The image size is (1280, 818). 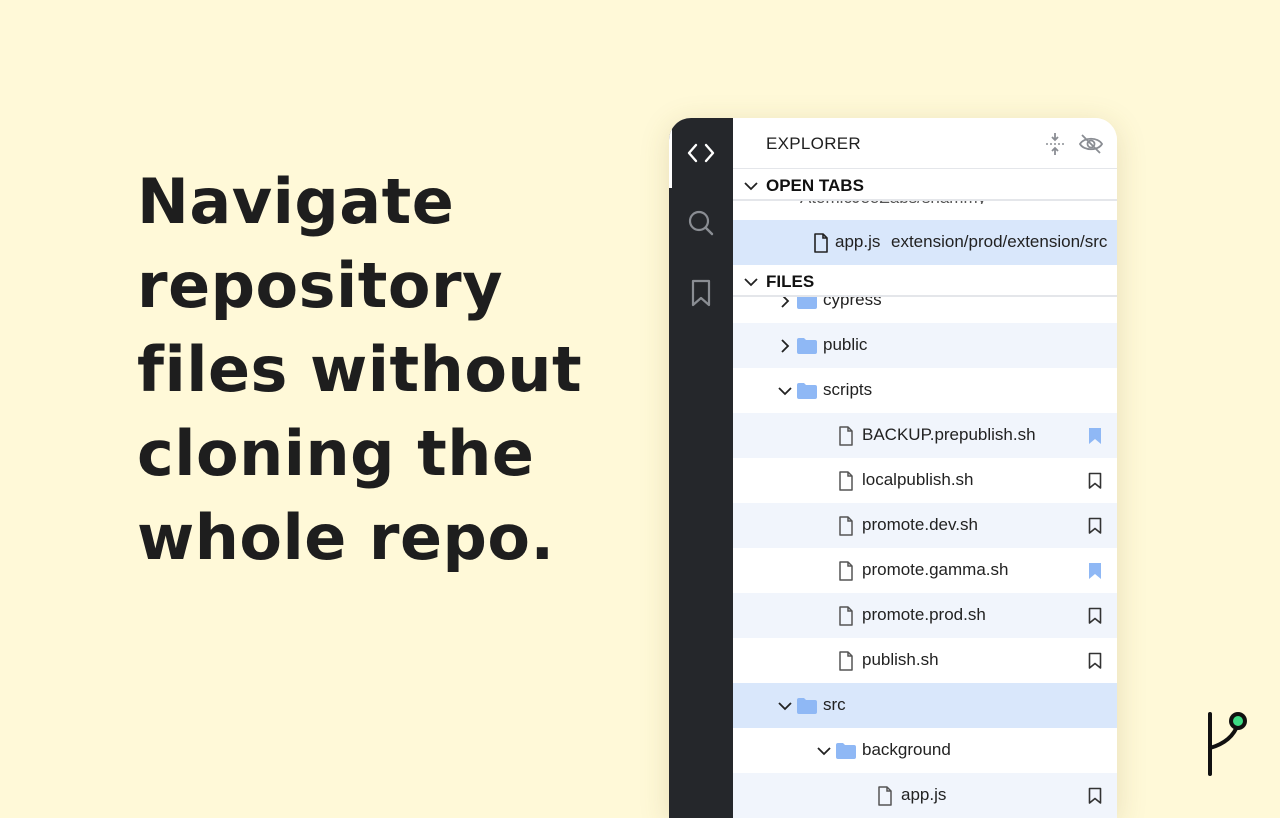 What do you see at coordinates (858, 241) in the screenshot?
I see `open-tab-name: app.js` at bounding box center [858, 241].